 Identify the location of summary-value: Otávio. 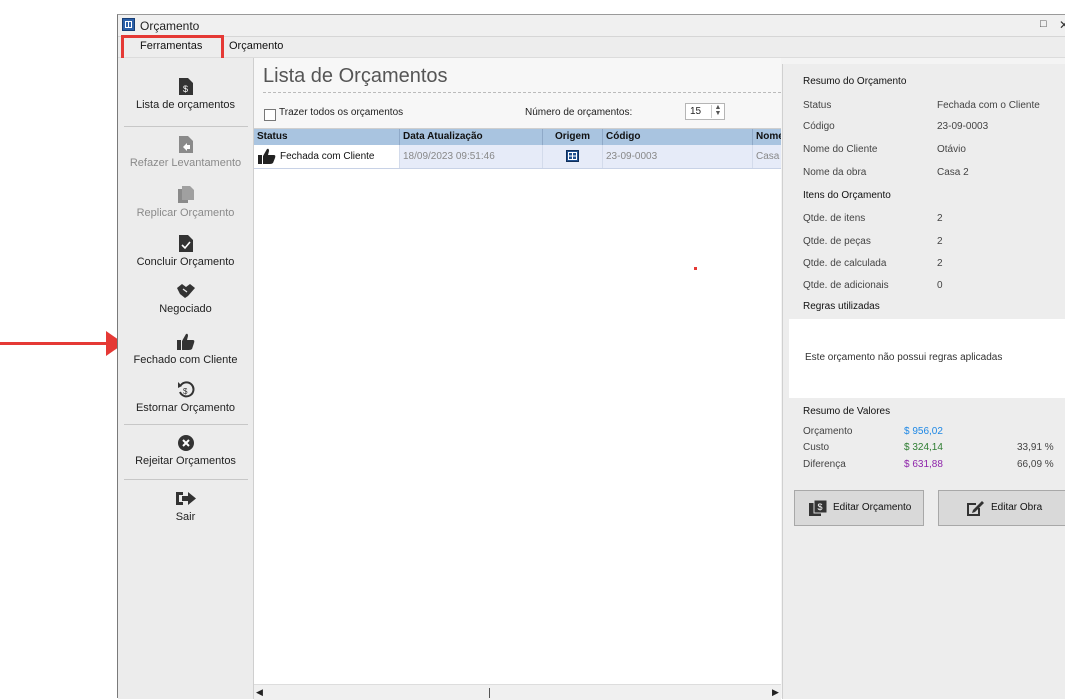
(951, 149).